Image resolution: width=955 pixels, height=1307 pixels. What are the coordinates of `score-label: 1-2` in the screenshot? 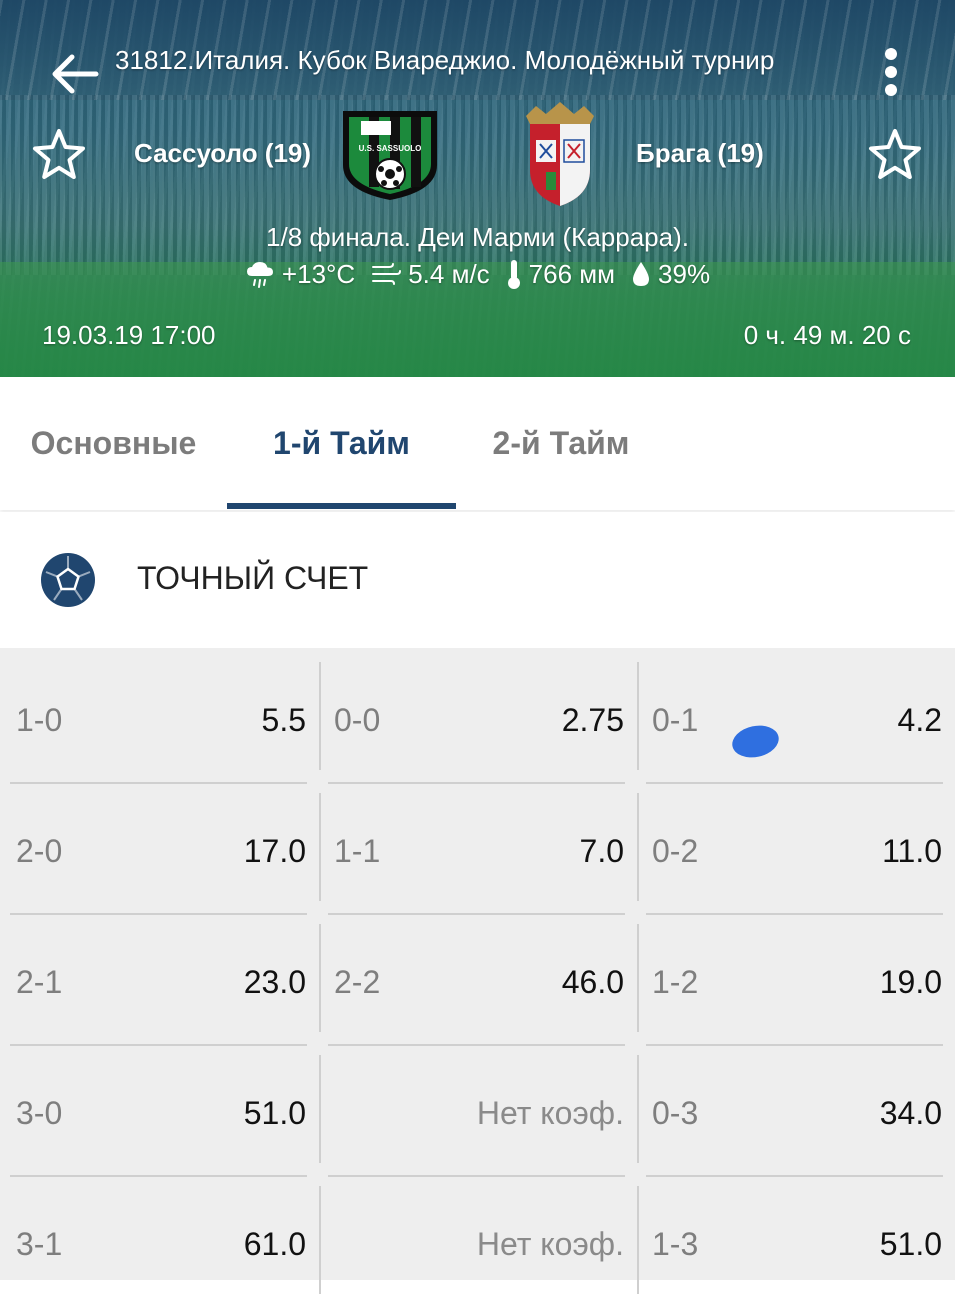 It's located at (675, 982).